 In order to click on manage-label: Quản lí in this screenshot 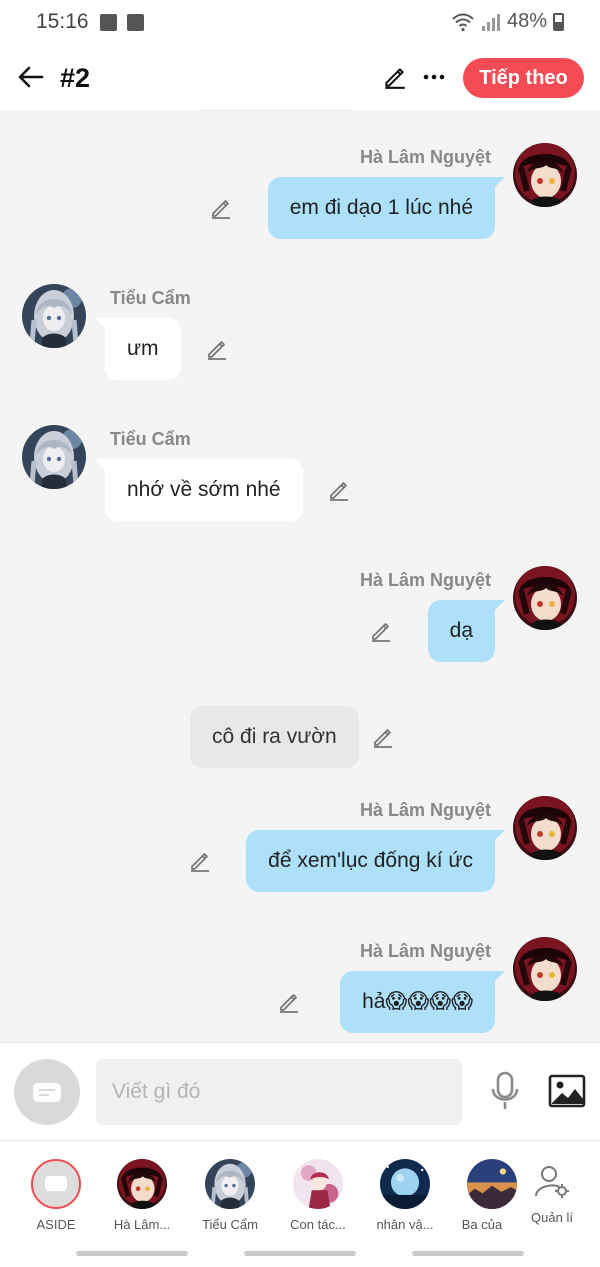, I will do `click(552, 1217)`.